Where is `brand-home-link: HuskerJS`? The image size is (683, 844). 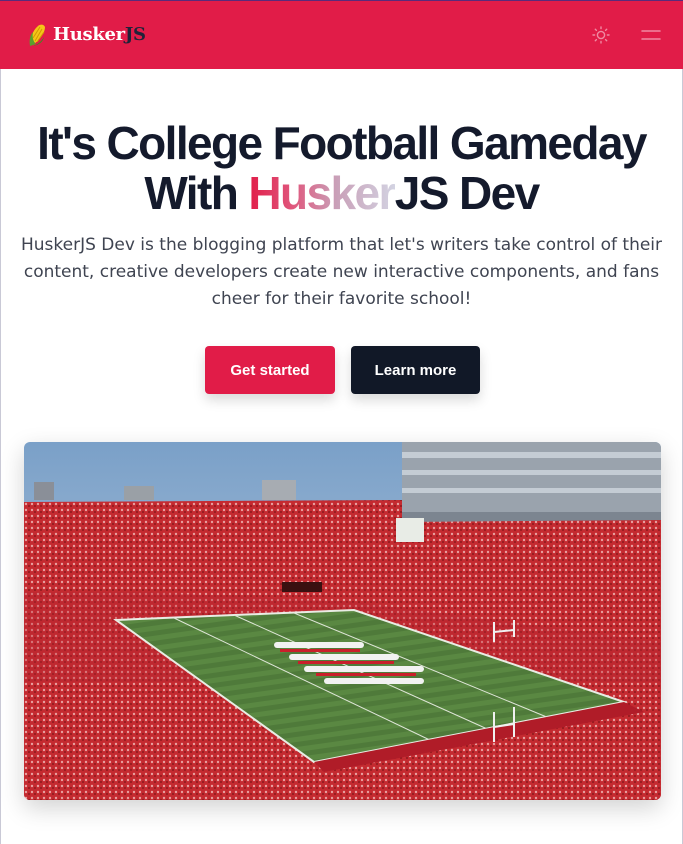
brand-home-link: HuskerJS is located at coordinates (87, 35).